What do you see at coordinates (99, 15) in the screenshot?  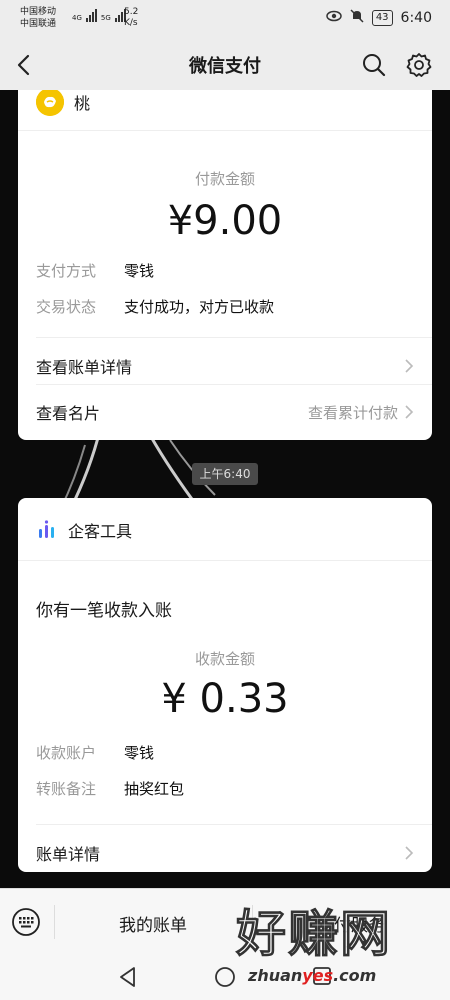 I see `signal-icon: 4G 5G` at bounding box center [99, 15].